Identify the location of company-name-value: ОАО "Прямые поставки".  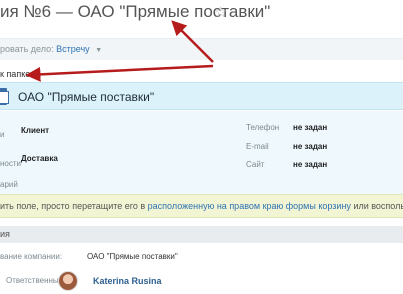
(132, 256).